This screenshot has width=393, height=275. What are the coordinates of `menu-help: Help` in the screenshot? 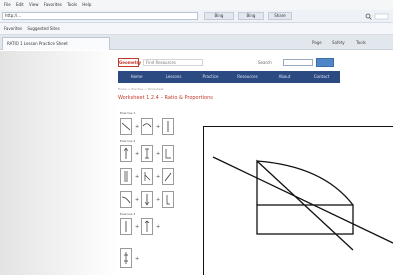 It's located at (86, 5).